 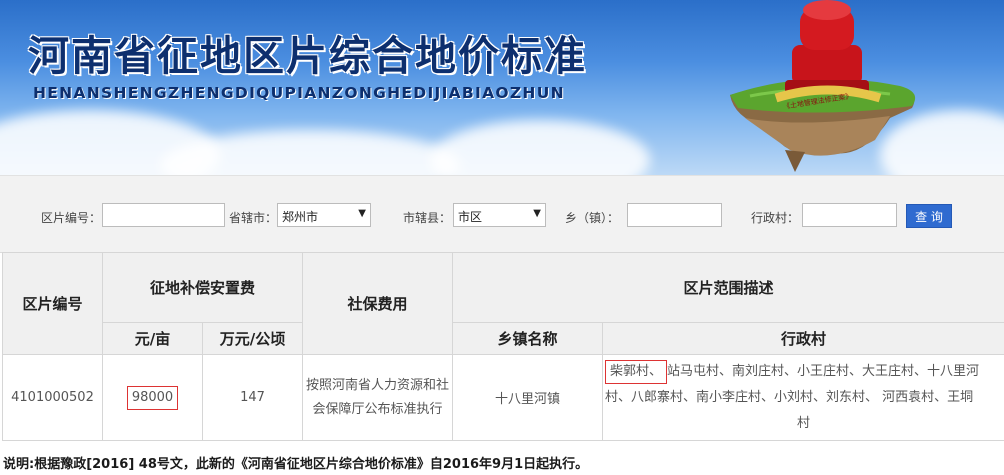 I want to click on header-wan-qing: 万元/公顷, so click(x=252, y=338).